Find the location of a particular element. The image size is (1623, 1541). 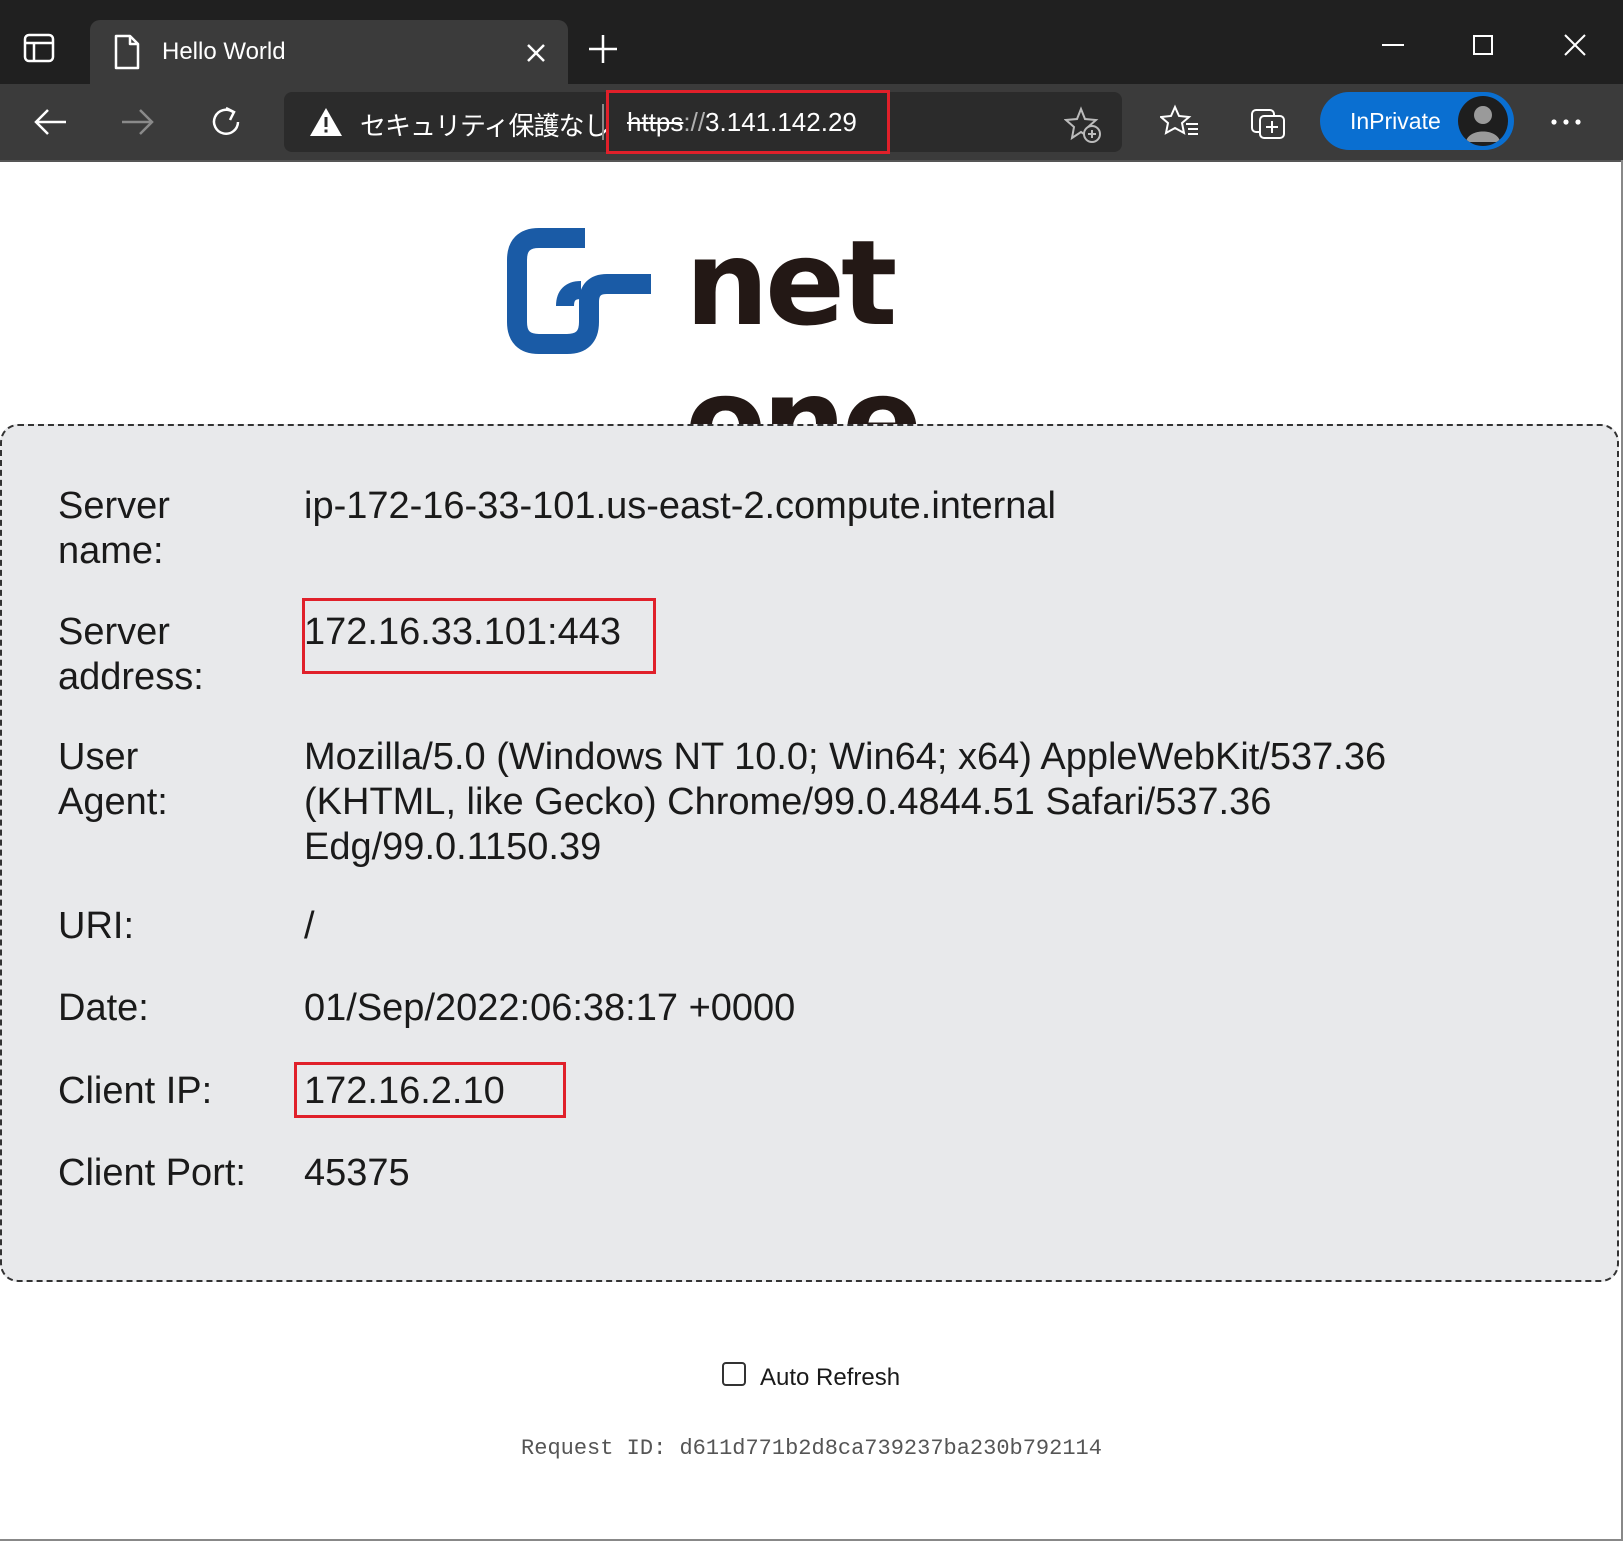

info-value: 45375 is located at coordinates (357, 1173).